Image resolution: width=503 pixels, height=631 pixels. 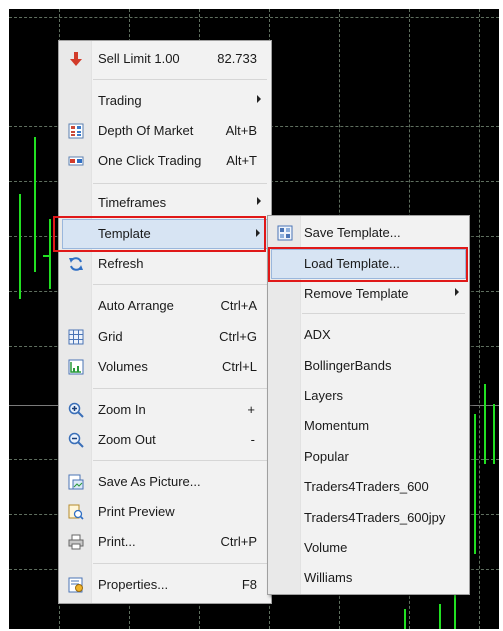 I want to click on template-list-item: Traders4Traders_600jpy, so click(x=368, y=518).